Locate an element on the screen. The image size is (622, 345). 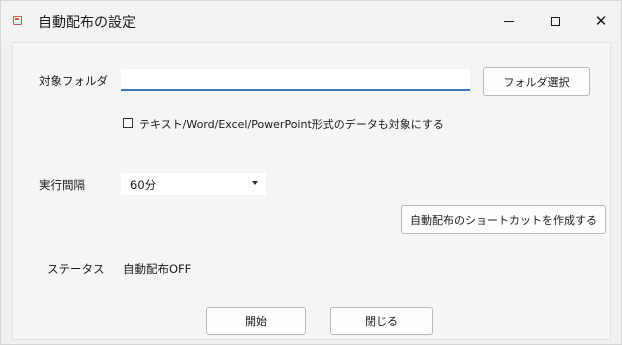
close-window-button: ✕ is located at coordinates (600, 21).